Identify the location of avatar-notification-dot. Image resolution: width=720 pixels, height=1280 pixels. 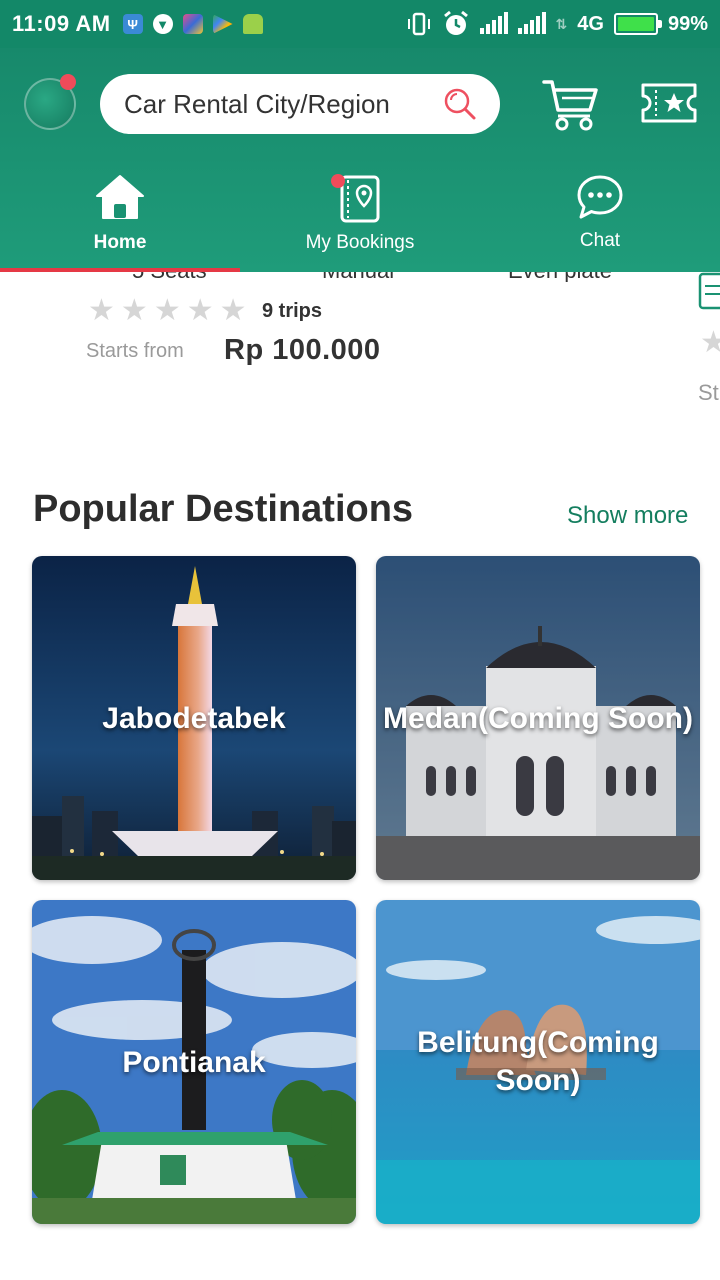
(68, 82).